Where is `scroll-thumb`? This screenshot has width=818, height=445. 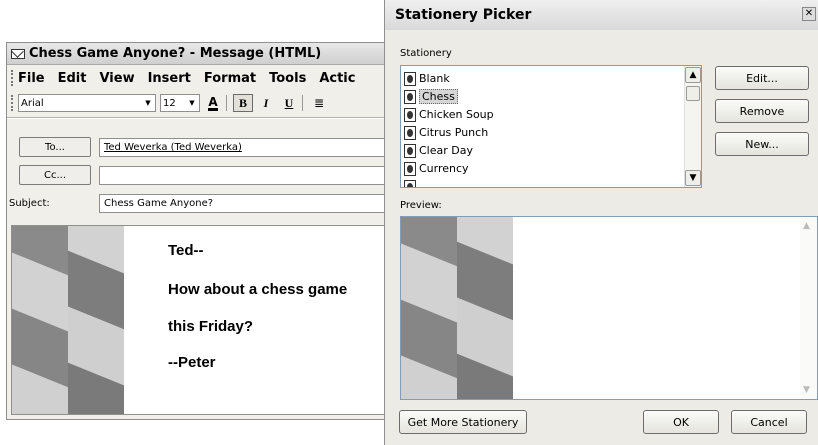
scroll-thumb is located at coordinates (693, 93).